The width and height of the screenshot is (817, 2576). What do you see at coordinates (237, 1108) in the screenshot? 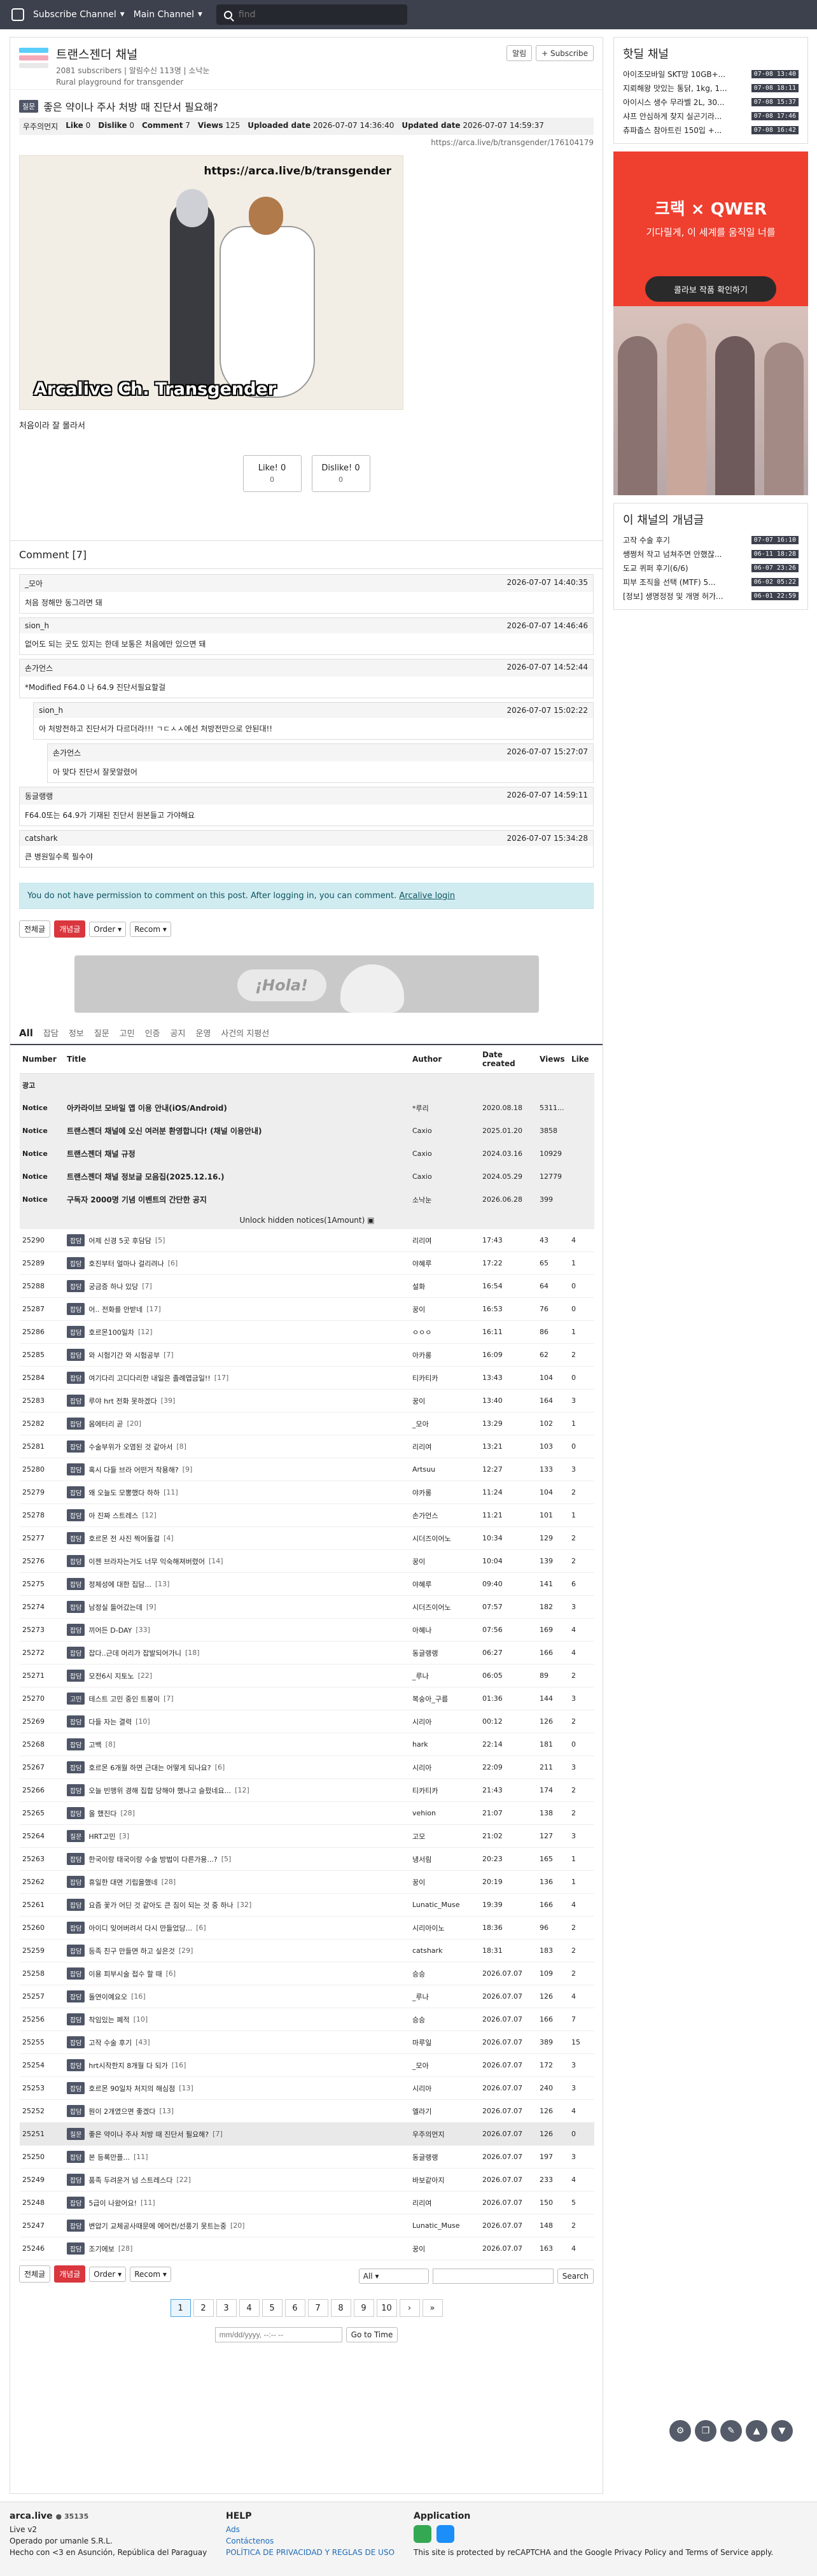
I see `notice-title: 아카라이브 모바일 앱 이용 안내(iOS/Android)` at bounding box center [237, 1108].